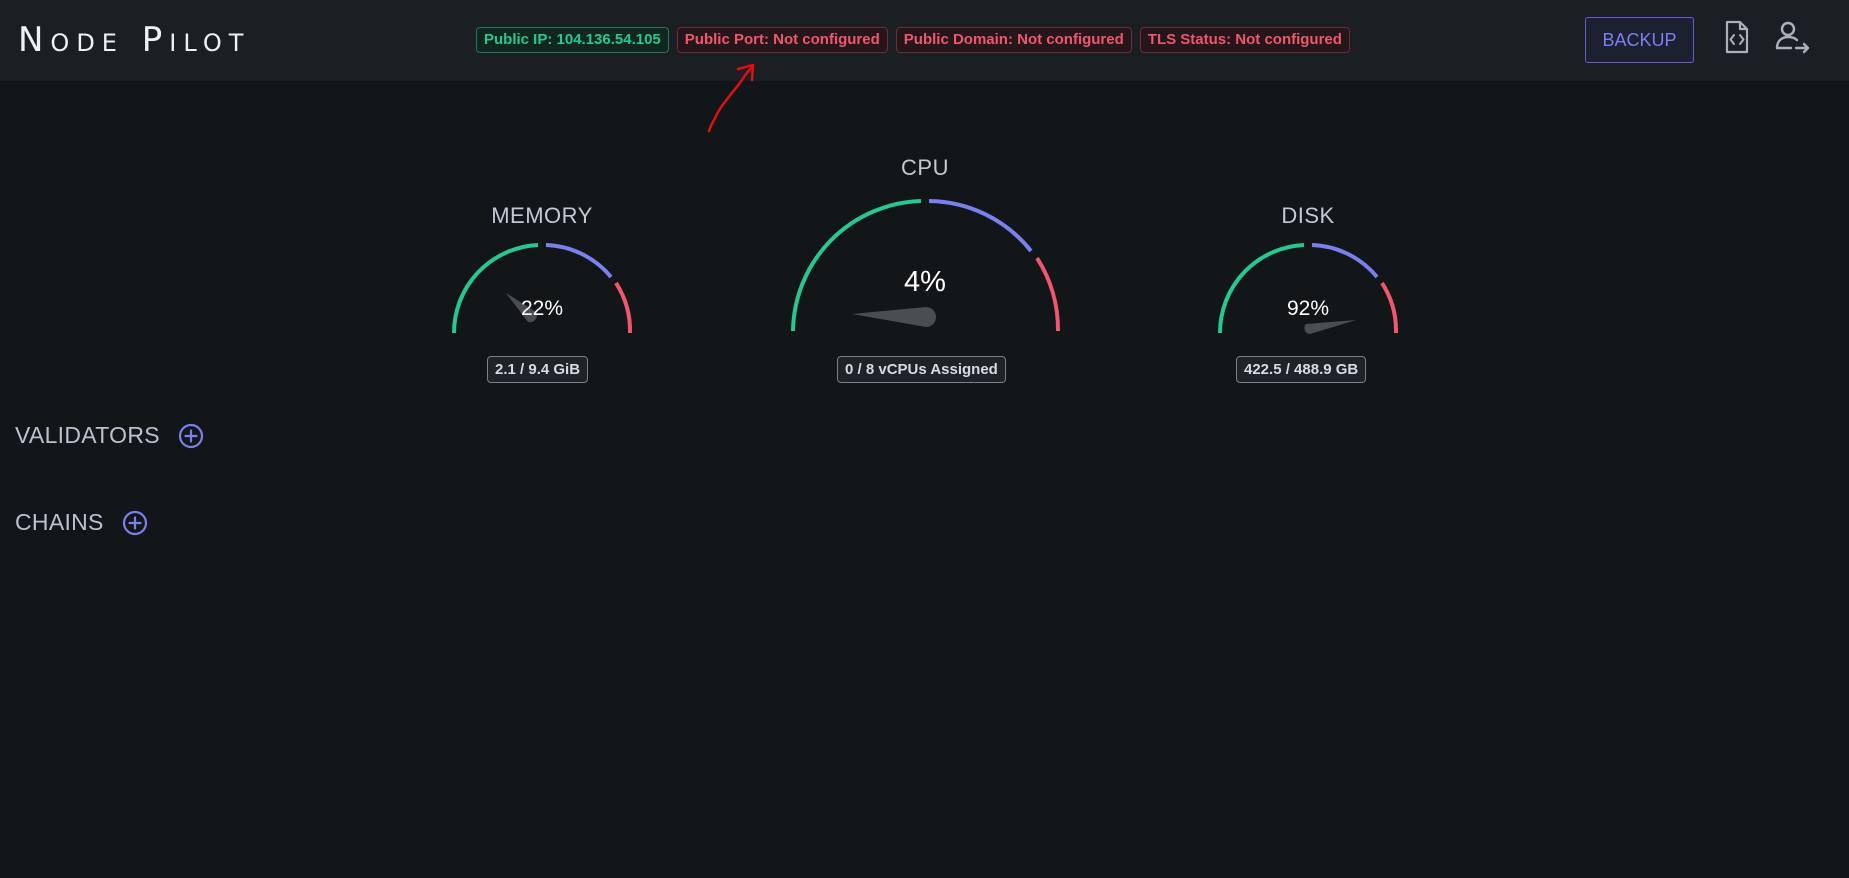  Describe the element at coordinates (1301, 369) in the screenshot. I see `disk-usage-badge: 422.5 / 488.9 GB` at that location.